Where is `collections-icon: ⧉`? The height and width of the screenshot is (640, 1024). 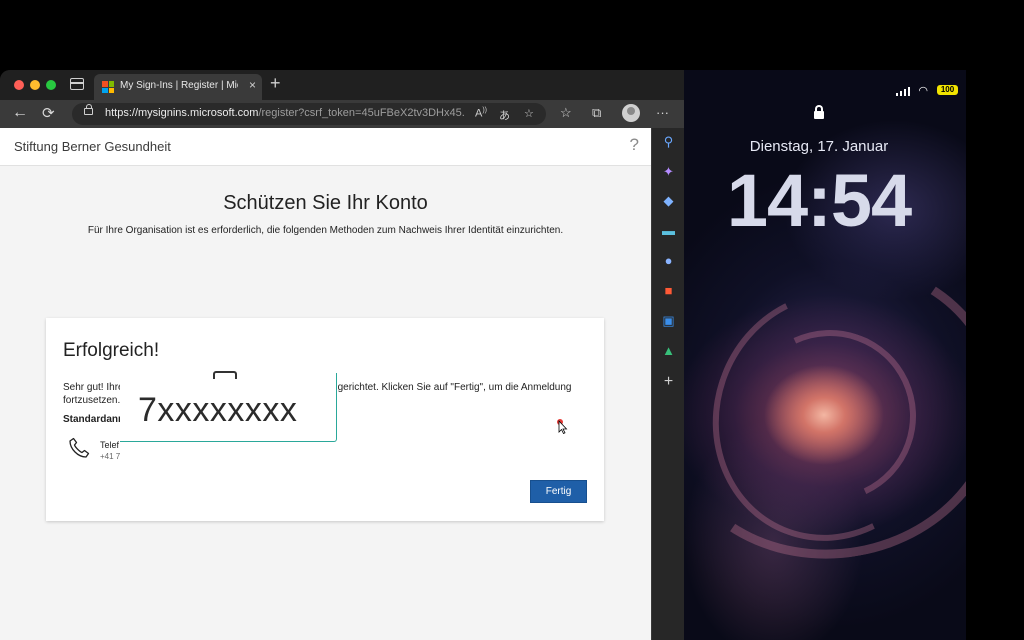
collections-icon: ⧉ is located at coordinates (596, 113).